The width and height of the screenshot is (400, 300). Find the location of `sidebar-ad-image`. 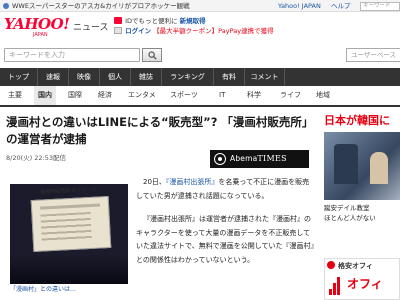

sidebar-ad-image is located at coordinates (362, 166).